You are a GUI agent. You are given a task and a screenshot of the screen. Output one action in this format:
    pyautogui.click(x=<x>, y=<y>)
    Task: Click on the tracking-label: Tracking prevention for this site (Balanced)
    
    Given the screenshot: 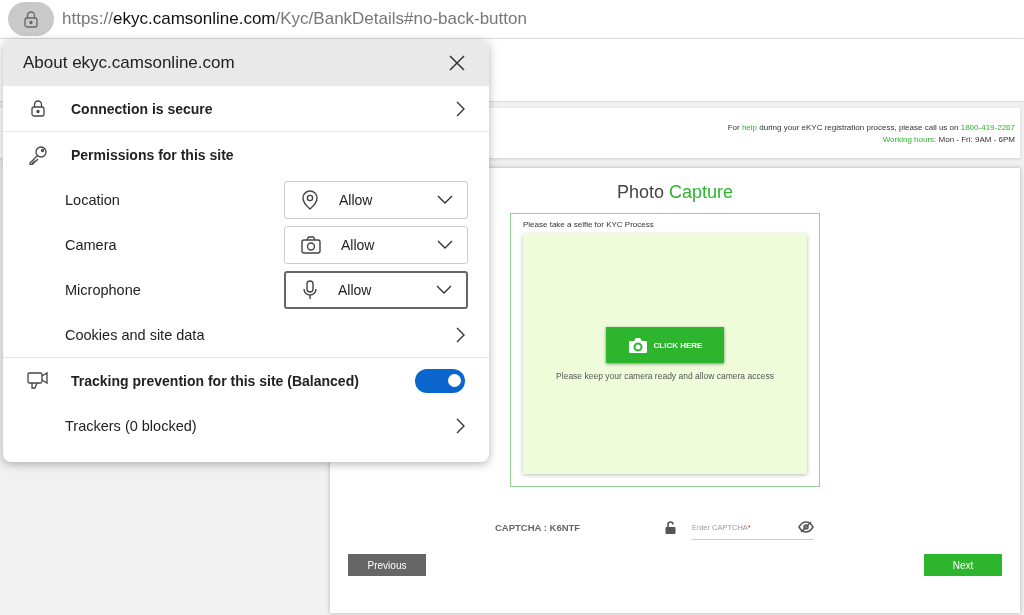 What is the action you would take?
    pyautogui.click(x=215, y=380)
    